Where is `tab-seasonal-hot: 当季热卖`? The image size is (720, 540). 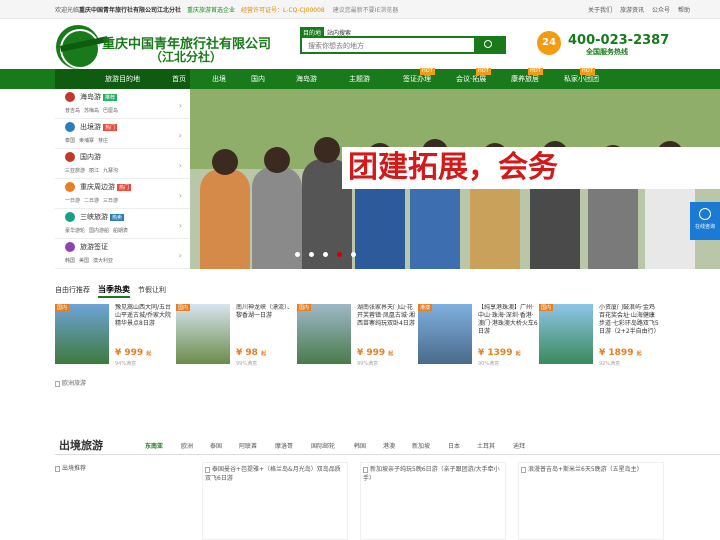 tab-seasonal-hot: 当季热卖 is located at coordinates (114, 291).